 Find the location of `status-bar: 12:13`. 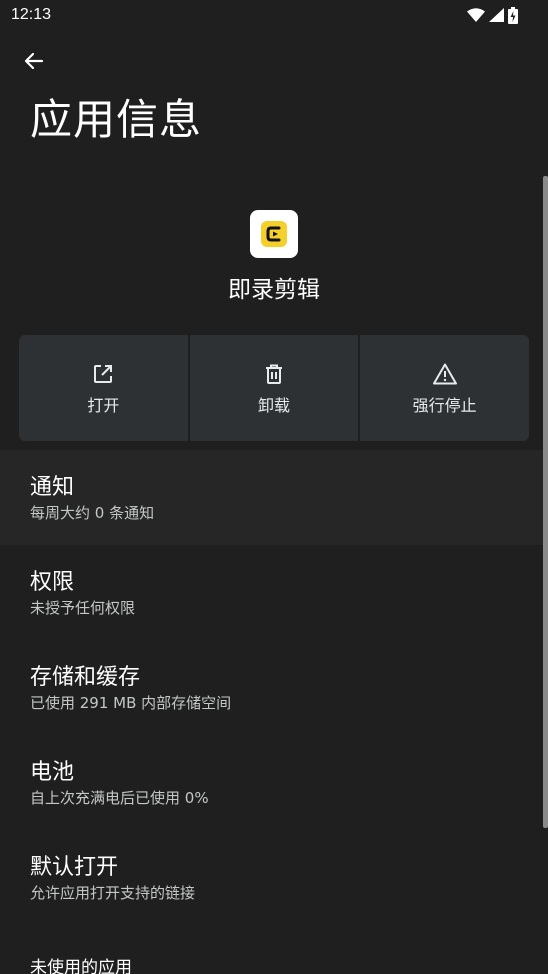

status-bar: 12:13 is located at coordinates (274, 15).